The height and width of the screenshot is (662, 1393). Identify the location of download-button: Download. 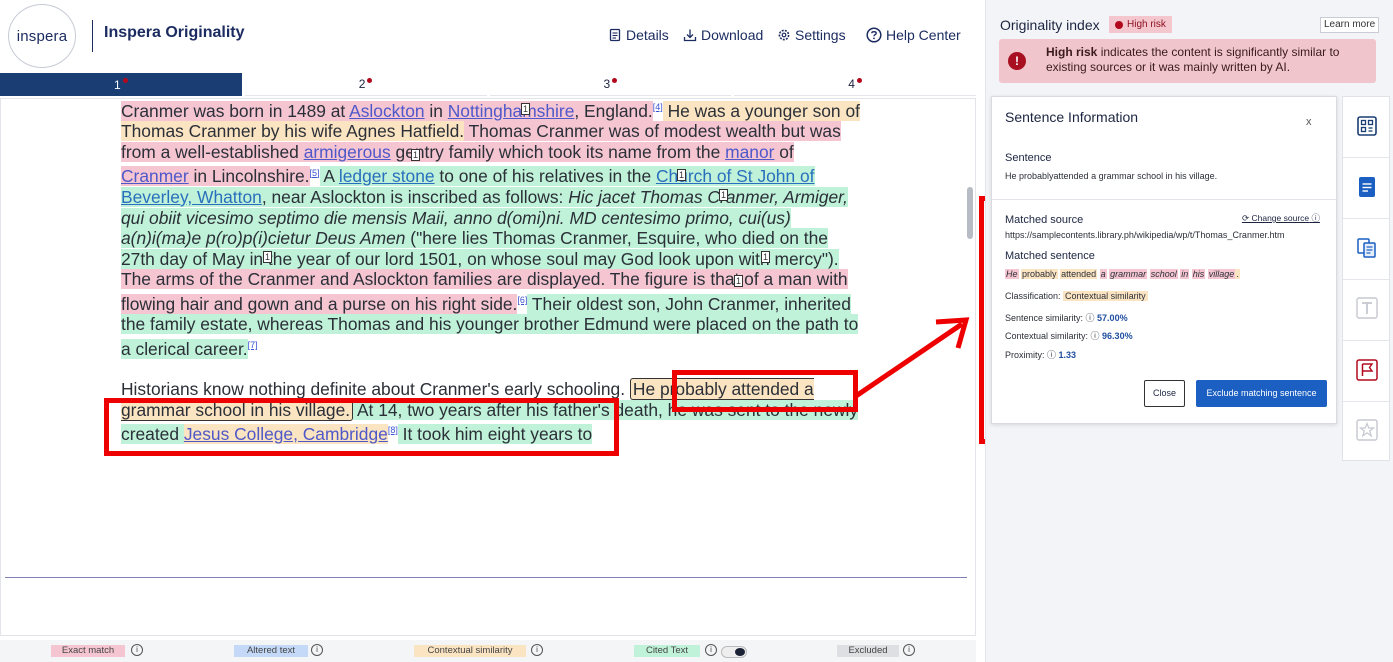
(723, 35).